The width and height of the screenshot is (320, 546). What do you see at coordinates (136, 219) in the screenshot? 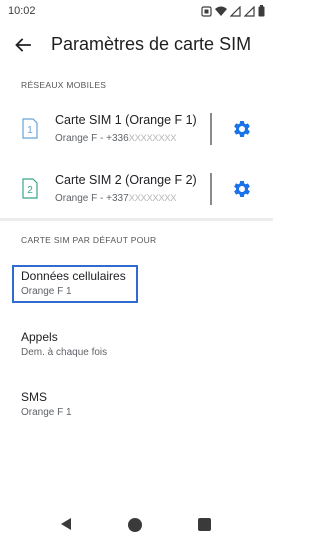
I see `section-divider` at bounding box center [136, 219].